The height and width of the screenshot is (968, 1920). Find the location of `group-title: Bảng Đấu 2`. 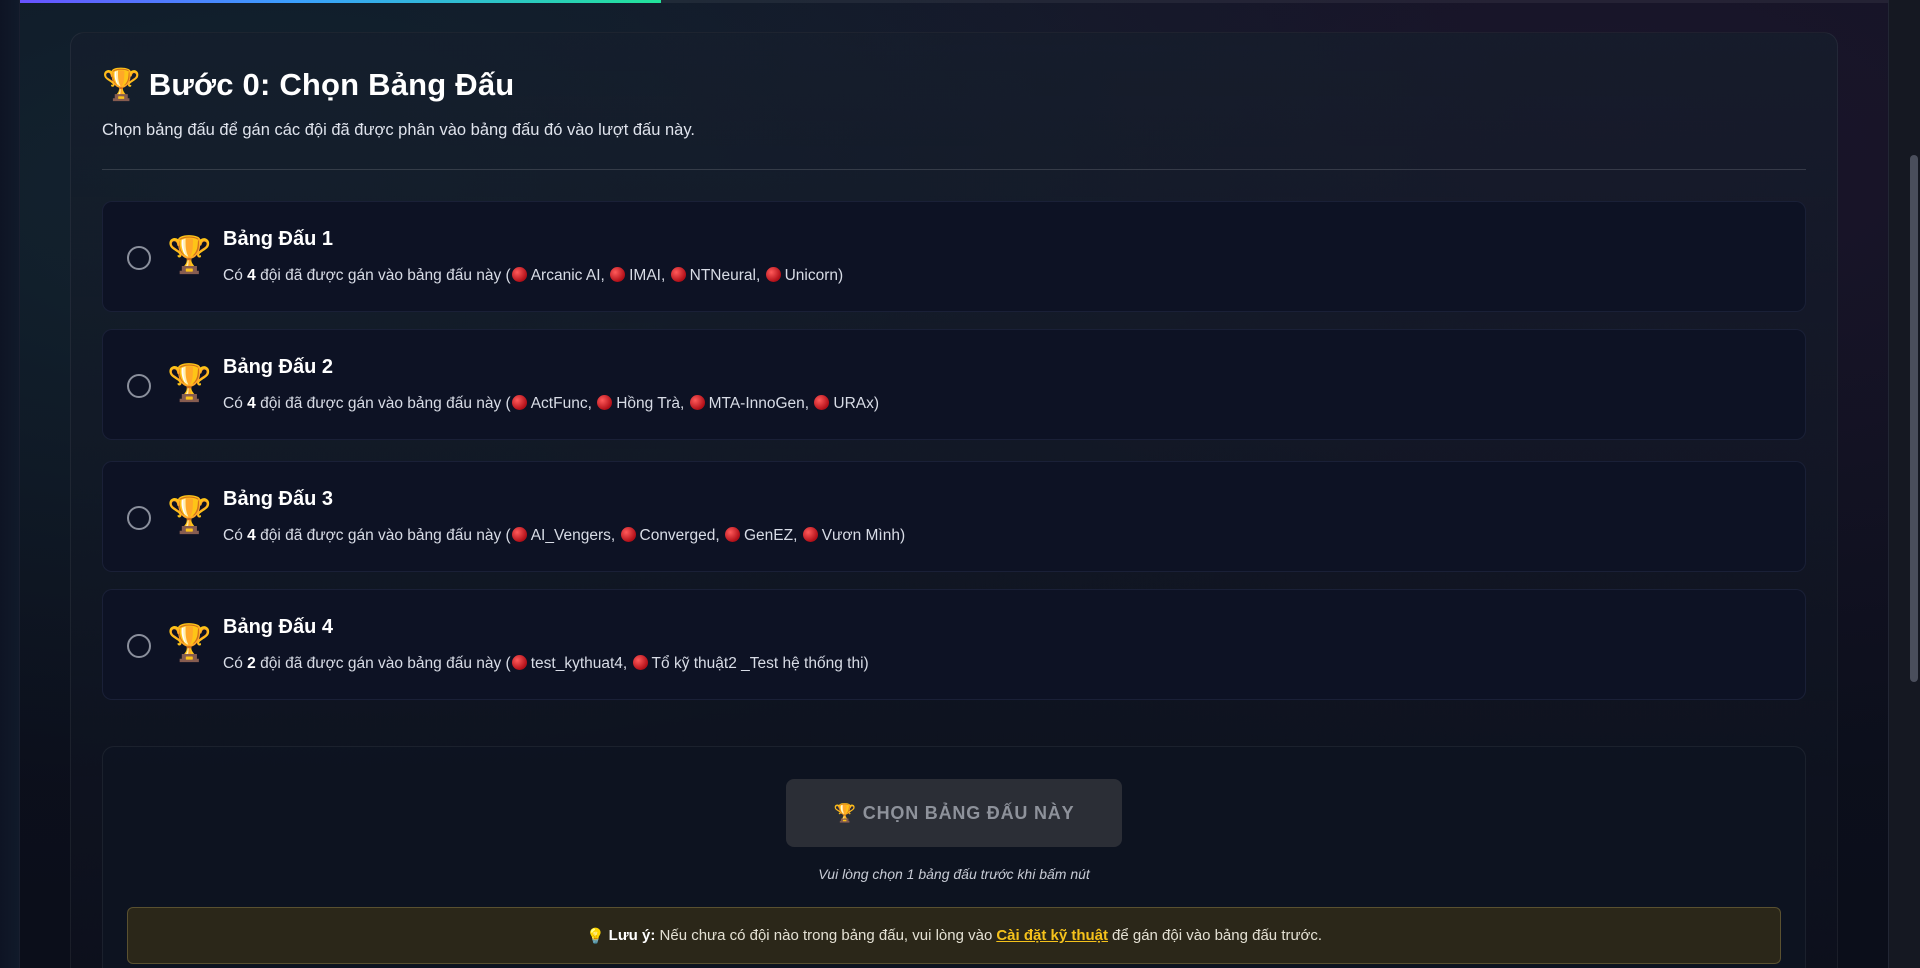

group-title: Bảng Đấu 2 is located at coordinates (278, 367).